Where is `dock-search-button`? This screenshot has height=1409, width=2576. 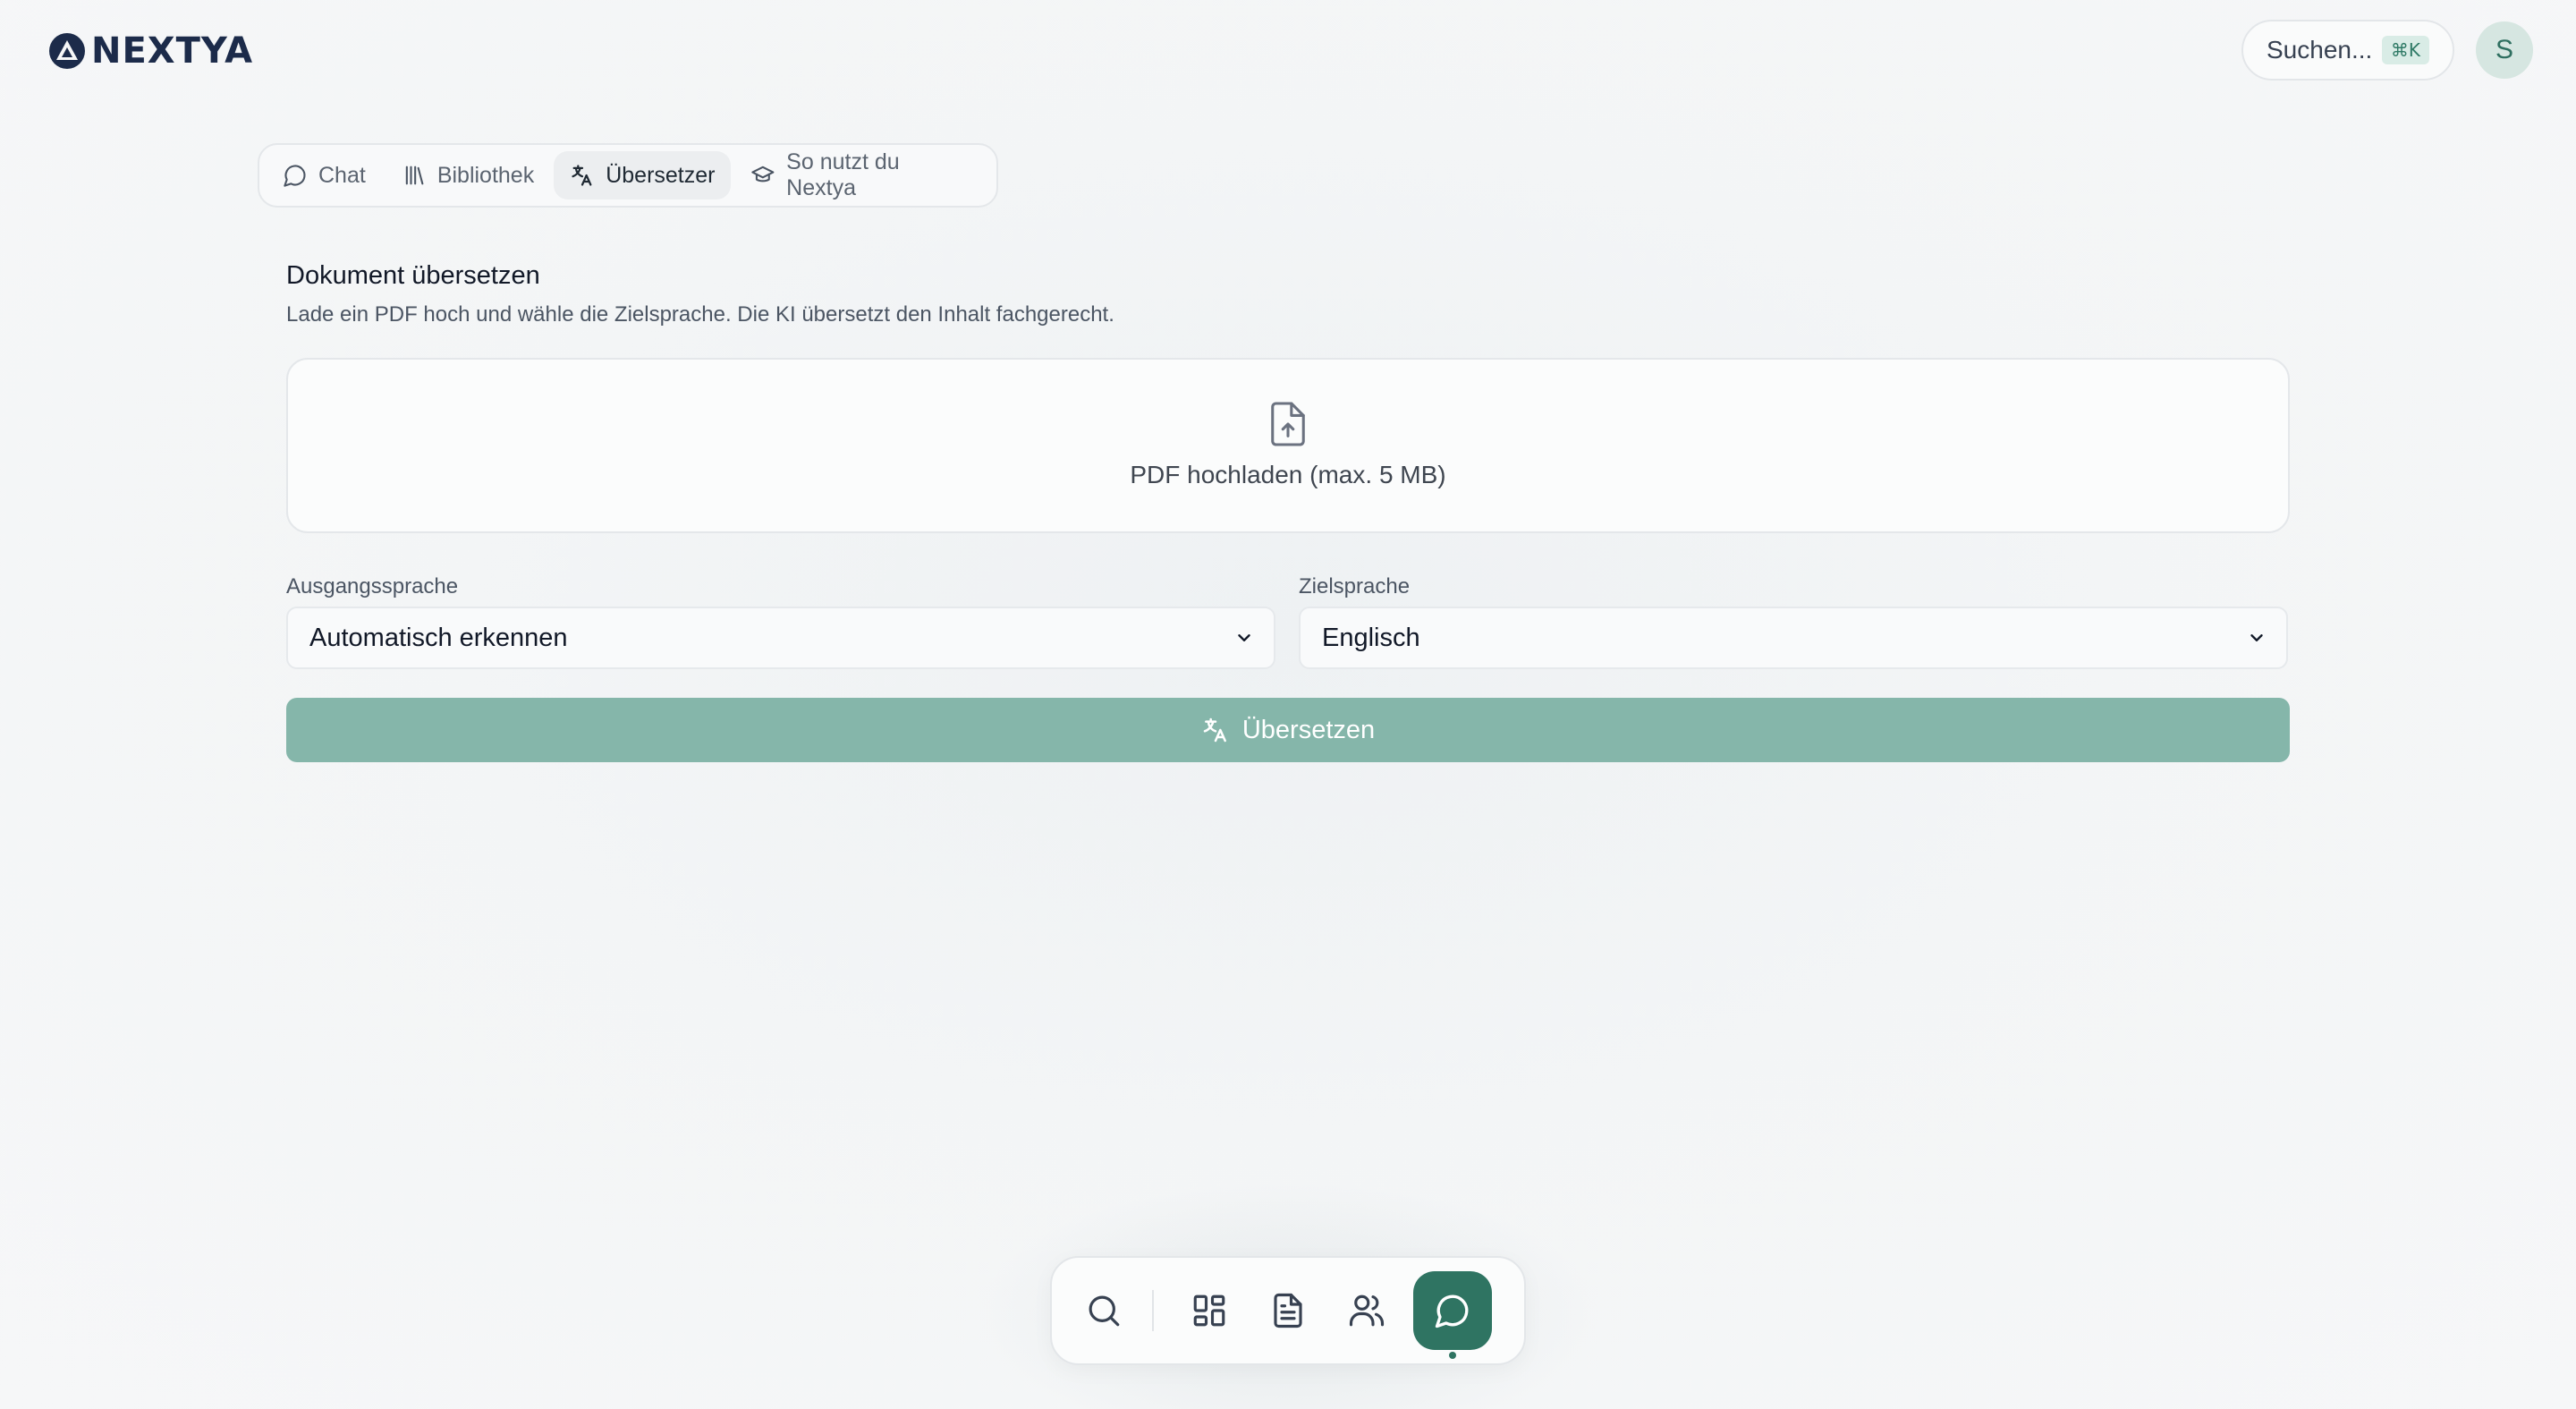 dock-search-button is located at coordinates (1103, 1311).